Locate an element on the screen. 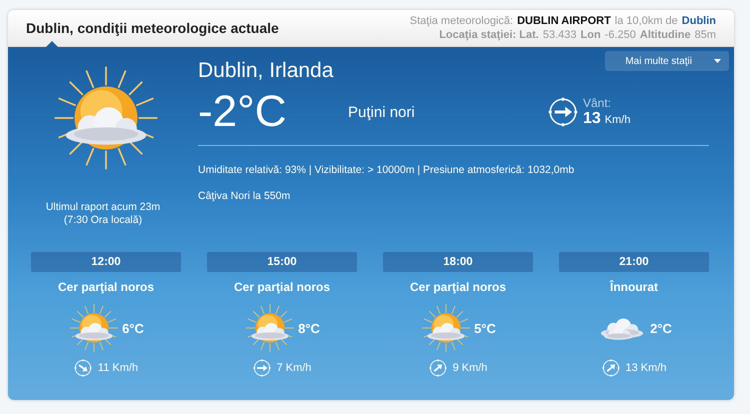 The height and width of the screenshot is (414, 750). stations-dropdown: Mai multe staţii is located at coordinates (667, 61).